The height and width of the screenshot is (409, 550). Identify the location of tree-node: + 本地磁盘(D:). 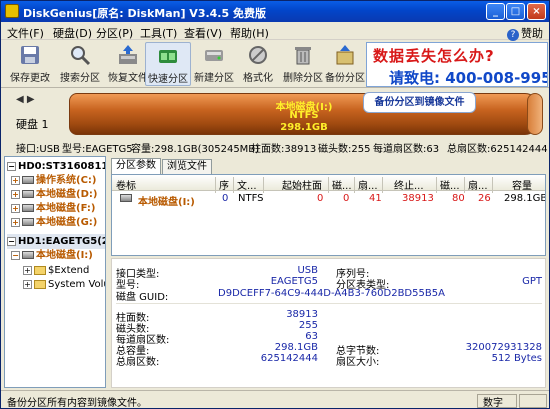
(54, 194).